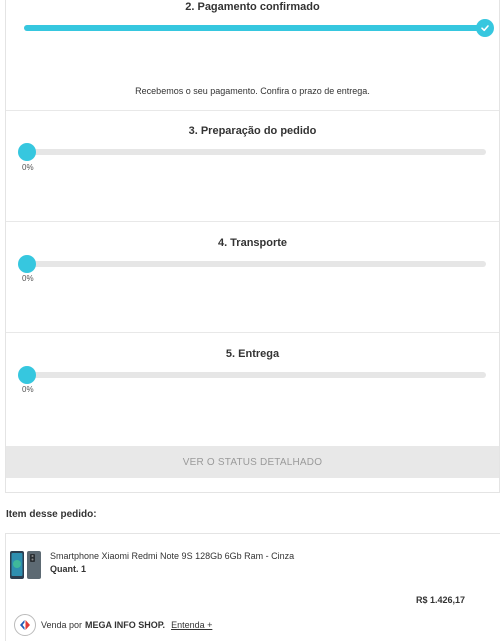  What do you see at coordinates (25, 625) in the screenshot?
I see `carrefour-logo` at bounding box center [25, 625].